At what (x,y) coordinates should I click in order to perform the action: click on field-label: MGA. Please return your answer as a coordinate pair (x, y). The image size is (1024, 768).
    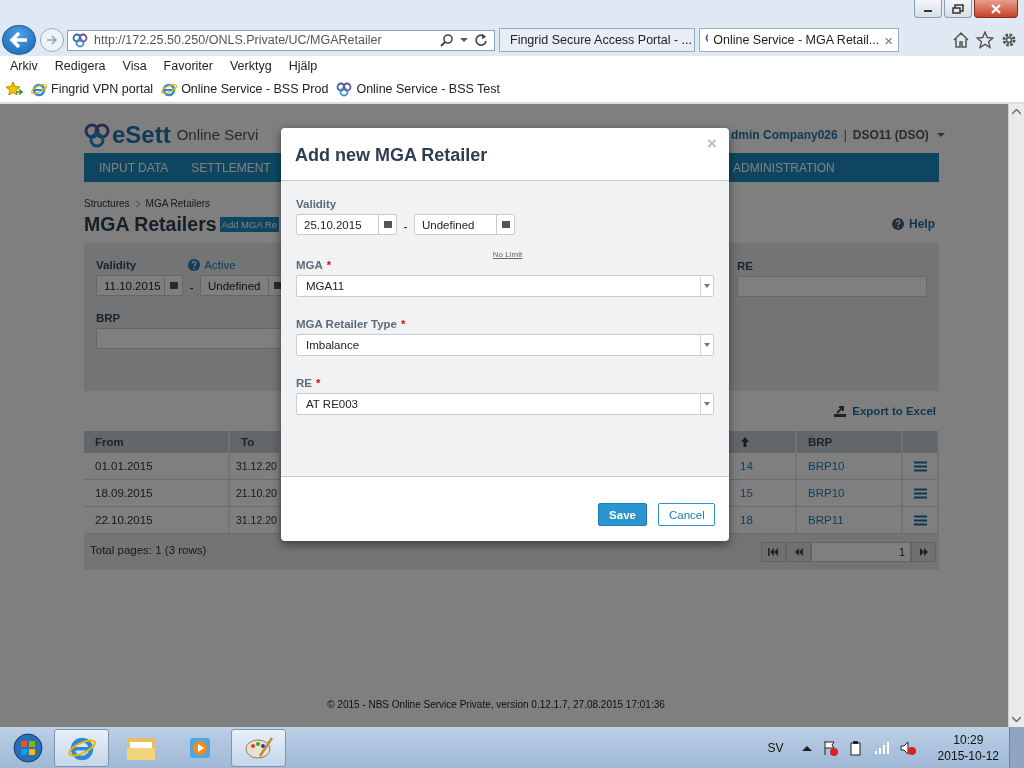
    Looking at the image, I should click on (309, 265).